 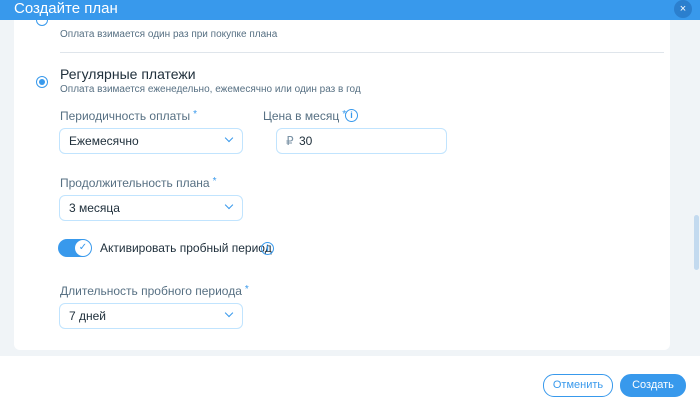 I want to click on periodicity-select: Ежемесячно, so click(x=151, y=141).